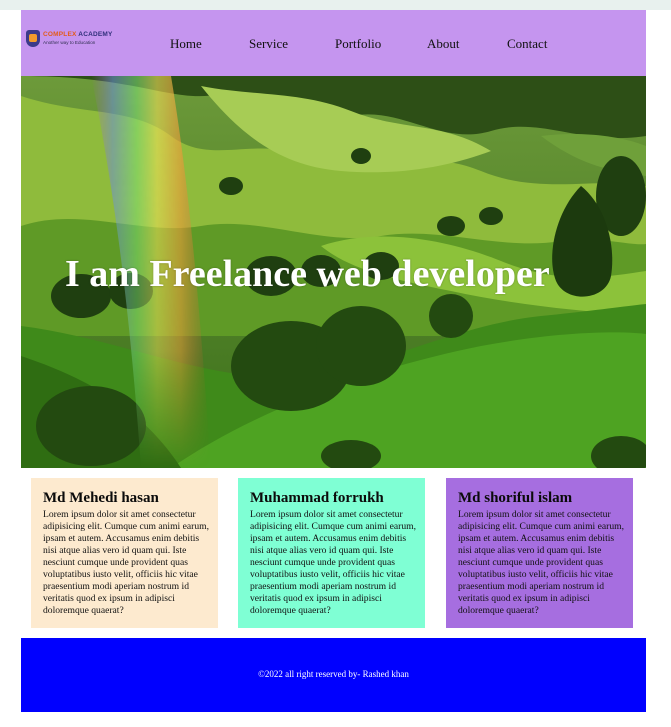 The image size is (671, 727). Describe the element at coordinates (358, 44) in the screenshot. I see `nav-item-portfolio: Portfolio` at that location.